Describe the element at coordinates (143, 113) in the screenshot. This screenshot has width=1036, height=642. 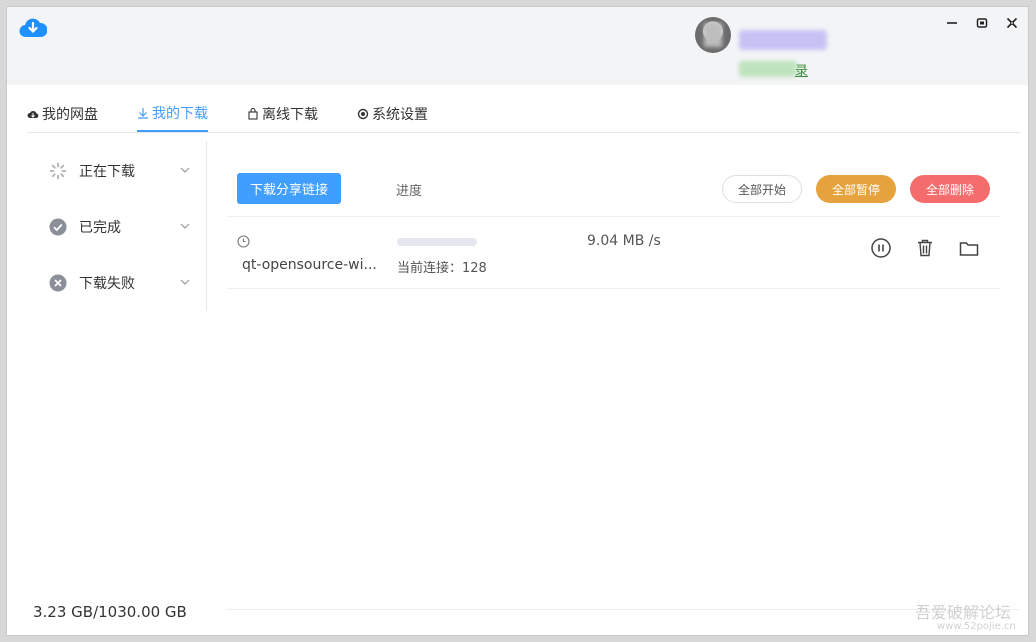
I see `download-icon` at that location.